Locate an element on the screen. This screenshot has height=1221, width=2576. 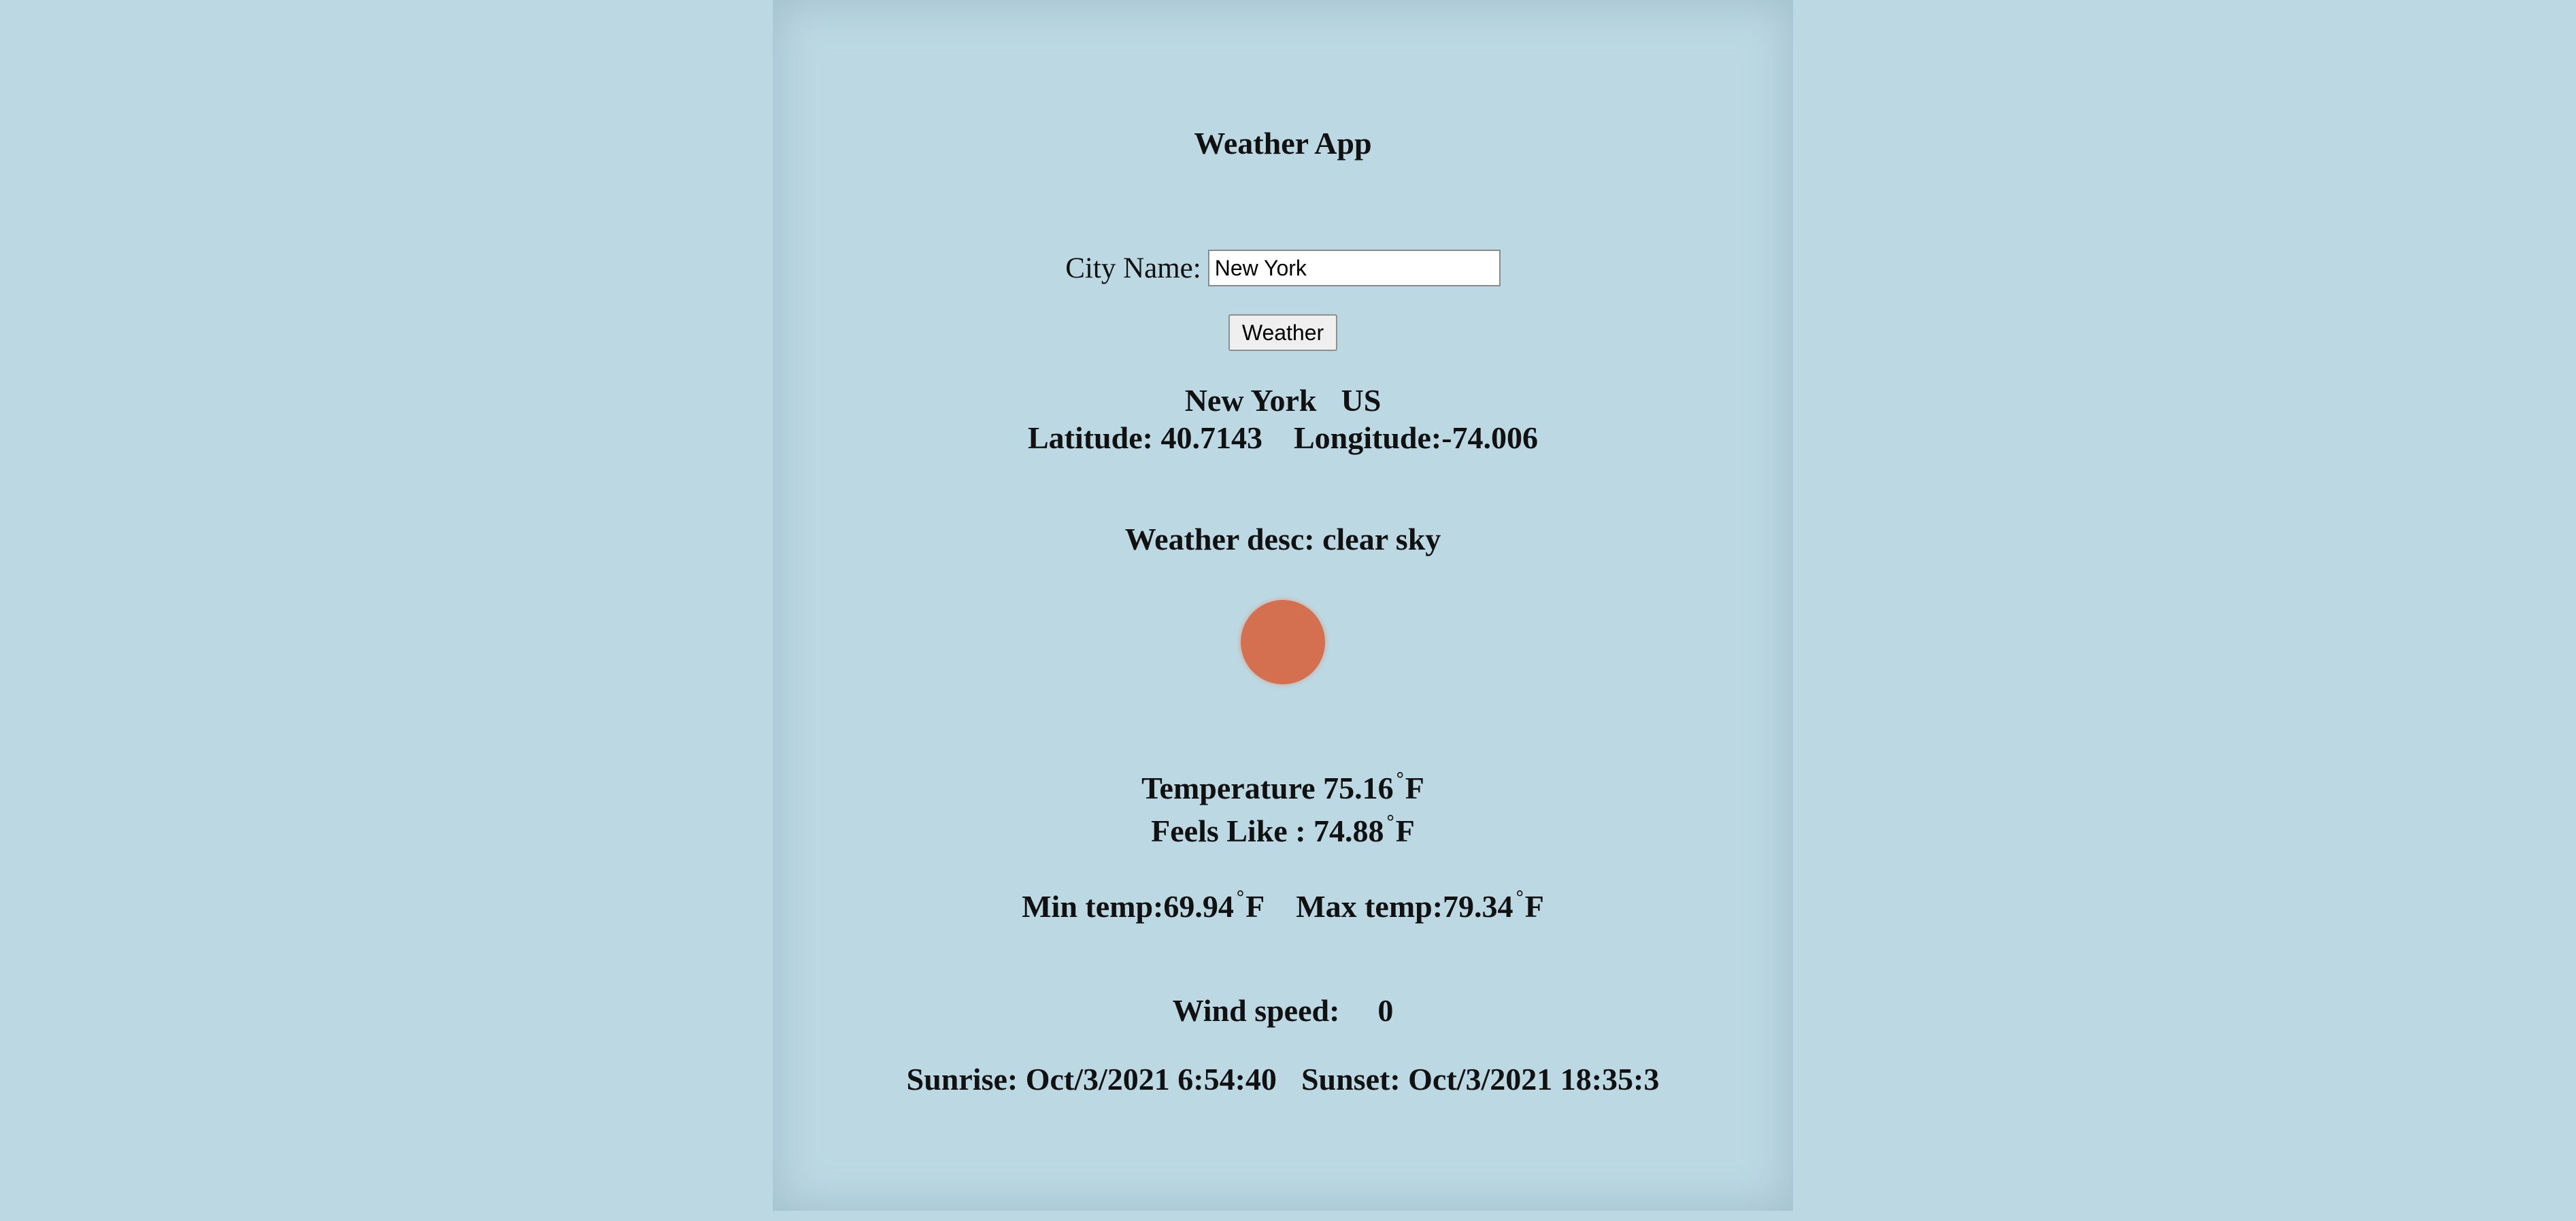
min-temp-unit: F is located at coordinates (1255, 906).